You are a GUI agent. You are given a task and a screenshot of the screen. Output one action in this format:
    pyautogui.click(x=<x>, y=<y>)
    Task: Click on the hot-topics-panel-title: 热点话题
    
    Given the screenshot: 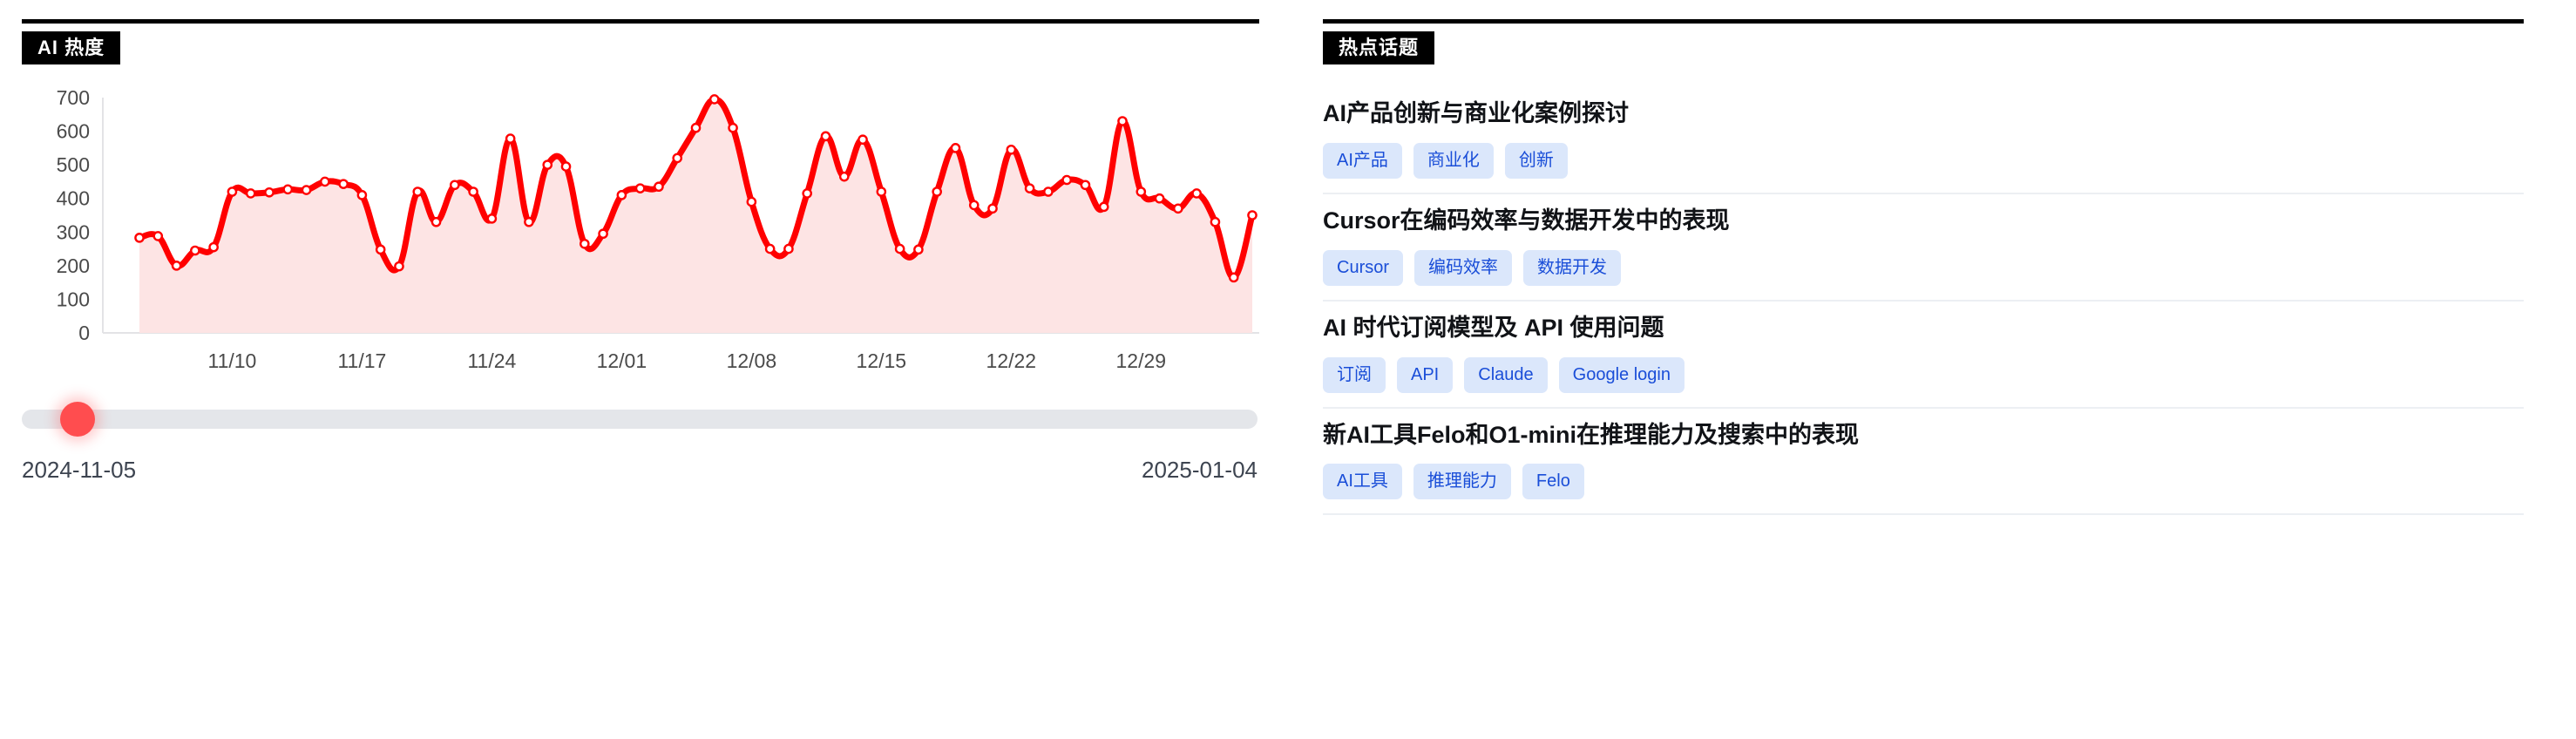 What is the action you would take?
    pyautogui.click(x=1379, y=48)
    